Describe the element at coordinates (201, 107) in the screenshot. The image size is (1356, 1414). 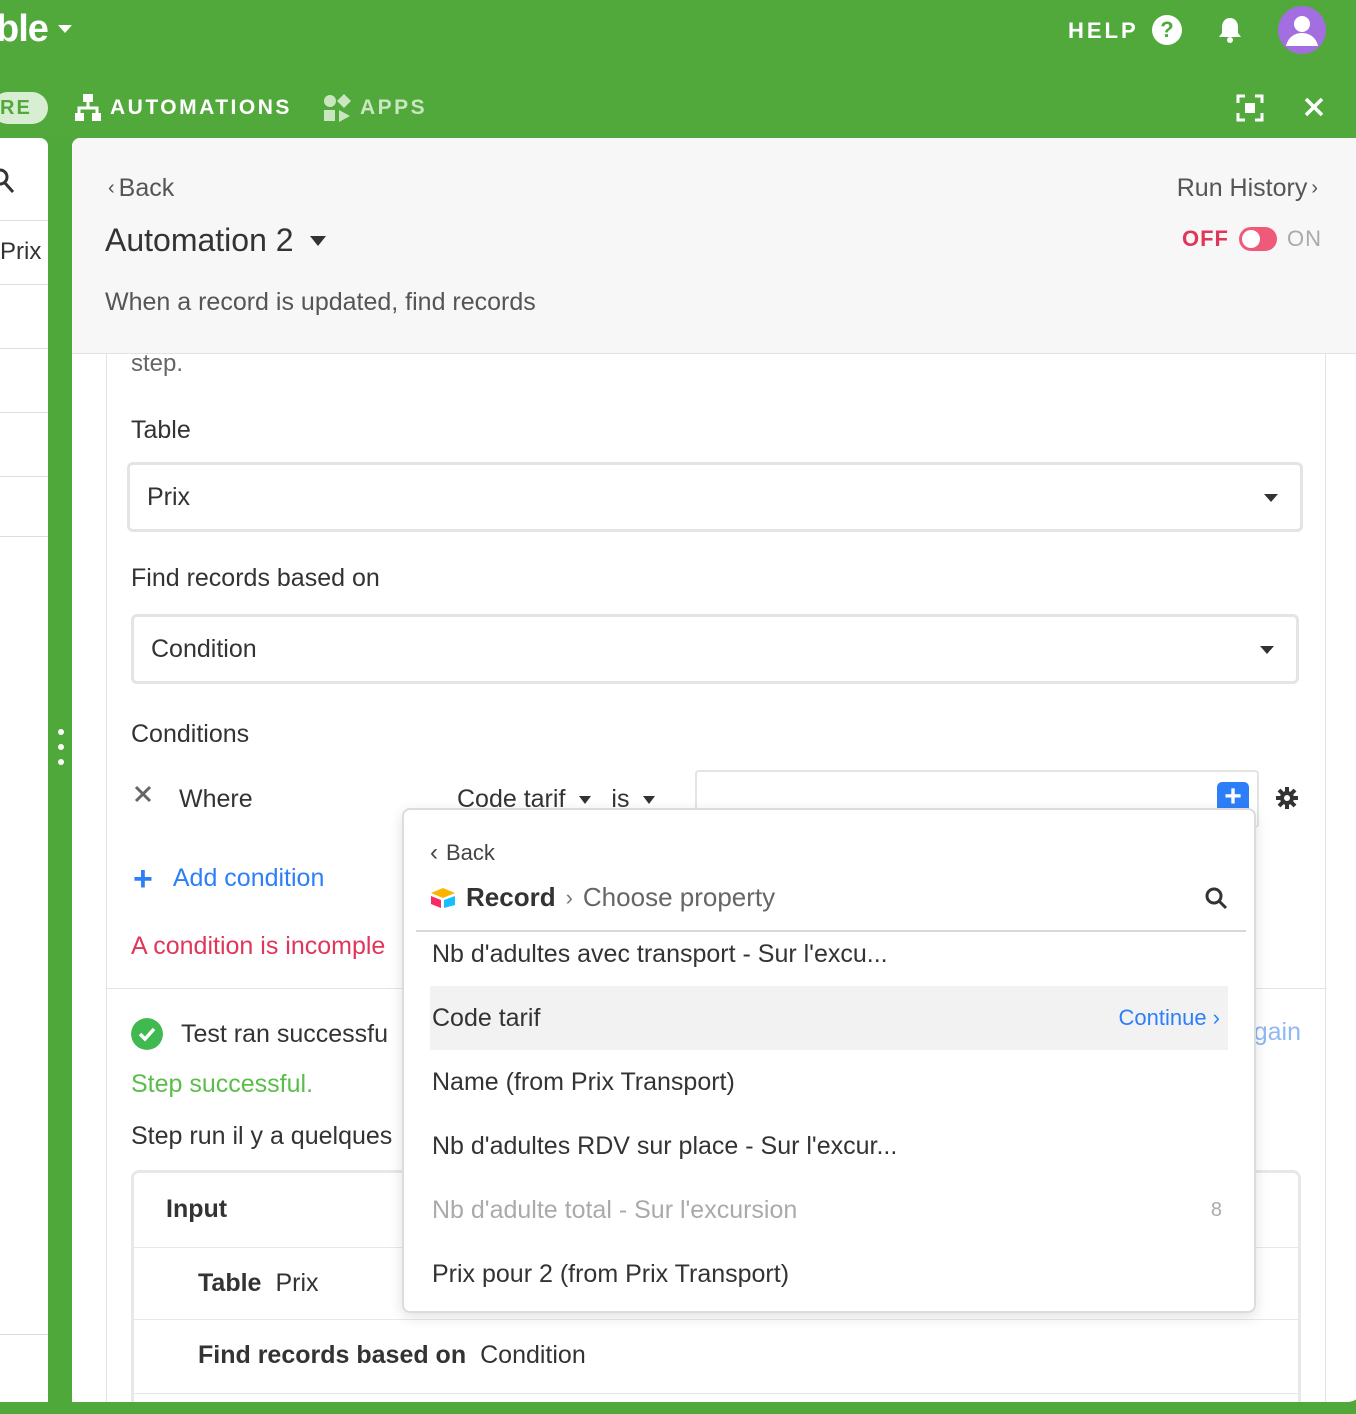
I see `nav-tab-automations-label: AUTOMATIONS` at that location.